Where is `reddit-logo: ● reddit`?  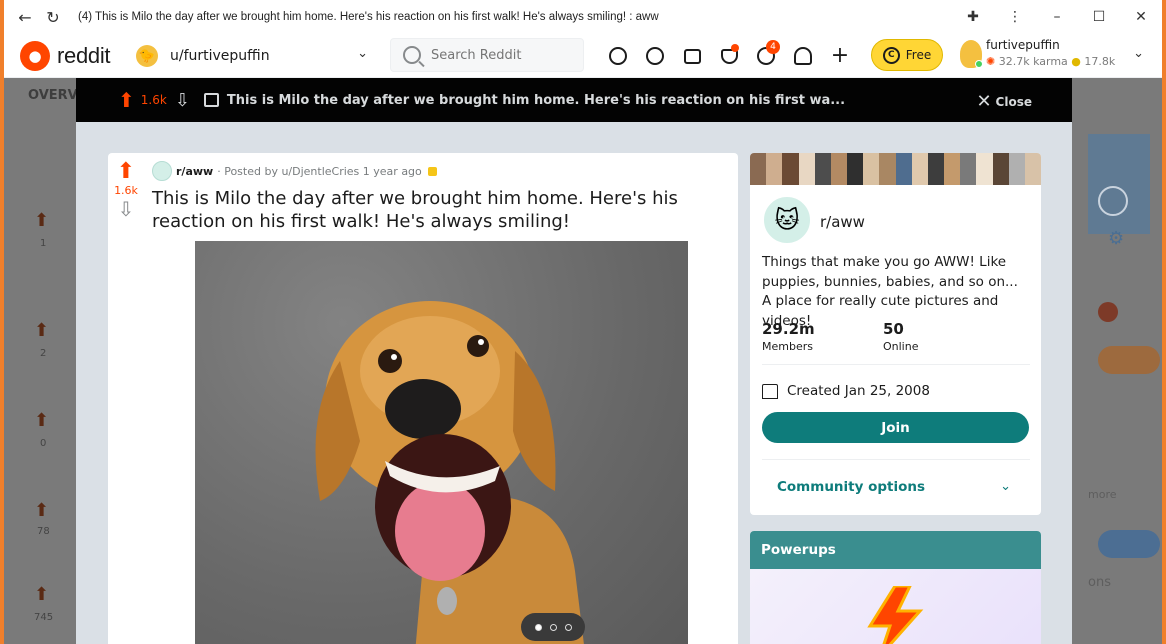 reddit-logo: ● reddit is located at coordinates (65, 55).